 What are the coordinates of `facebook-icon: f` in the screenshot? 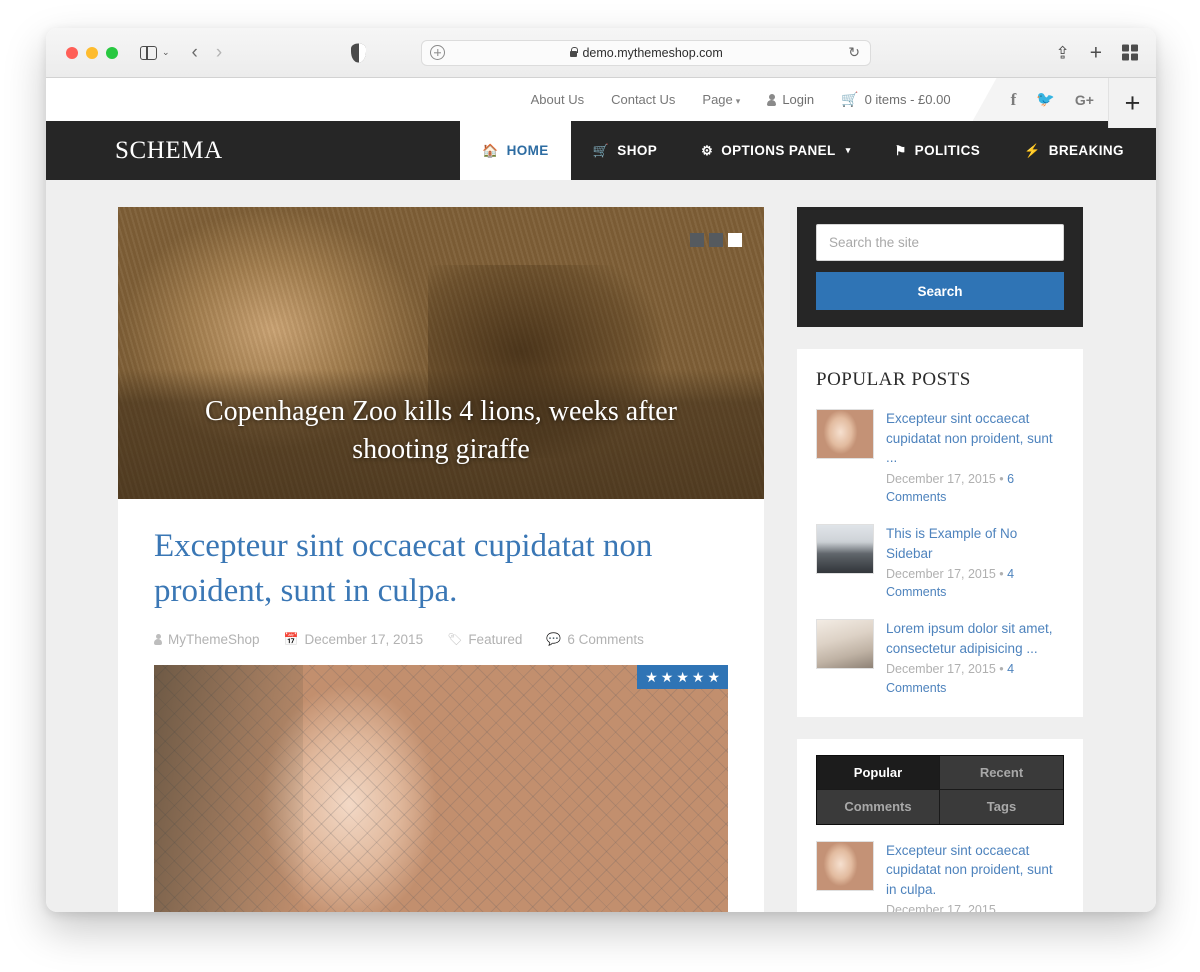 It's located at (1014, 99).